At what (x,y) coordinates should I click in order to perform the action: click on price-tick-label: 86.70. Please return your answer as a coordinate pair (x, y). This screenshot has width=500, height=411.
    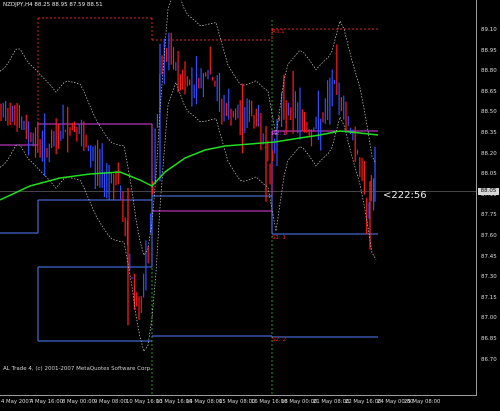
    Looking at the image, I should click on (489, 359).